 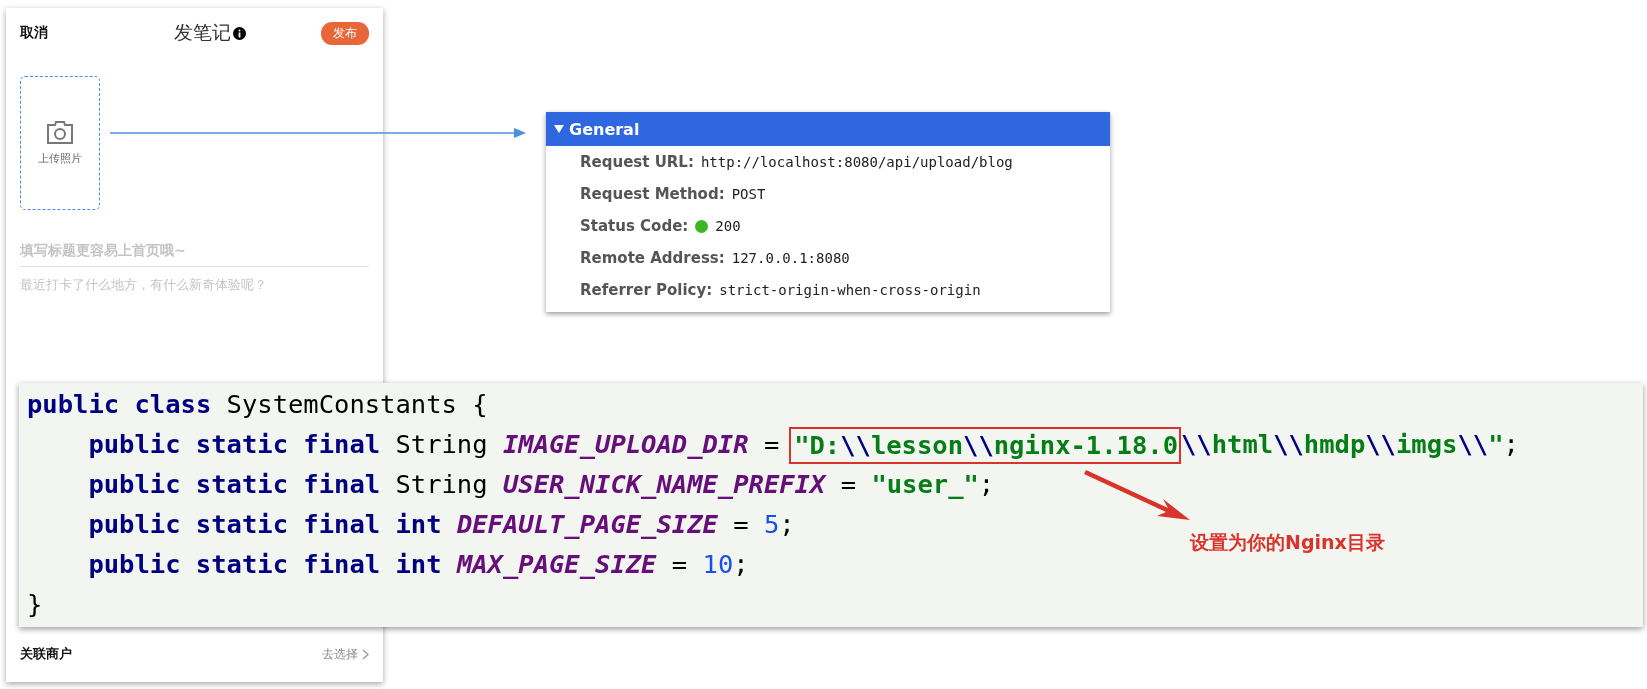 What do you see at coordinates (202, 32) in the screenshot?
I see `page-title: 发笔记` at bounding box center [202, 32].